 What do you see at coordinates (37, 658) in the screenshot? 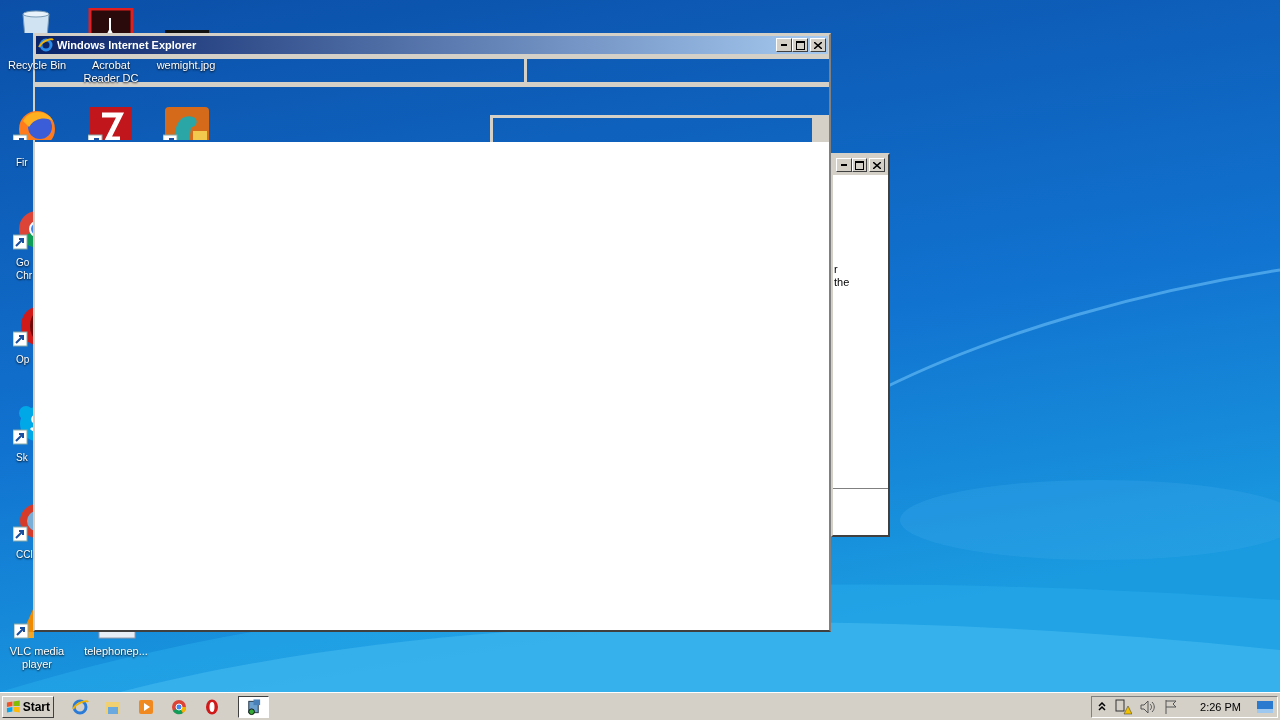
I see `icon-label: VLC media player` at bounding box center [37, 658].